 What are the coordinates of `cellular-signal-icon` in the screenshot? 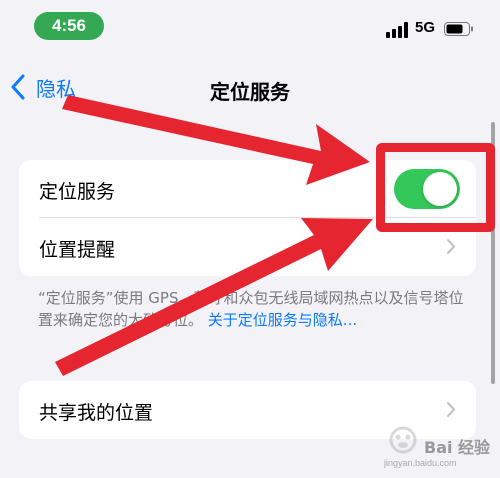 It's located at (397, 30).